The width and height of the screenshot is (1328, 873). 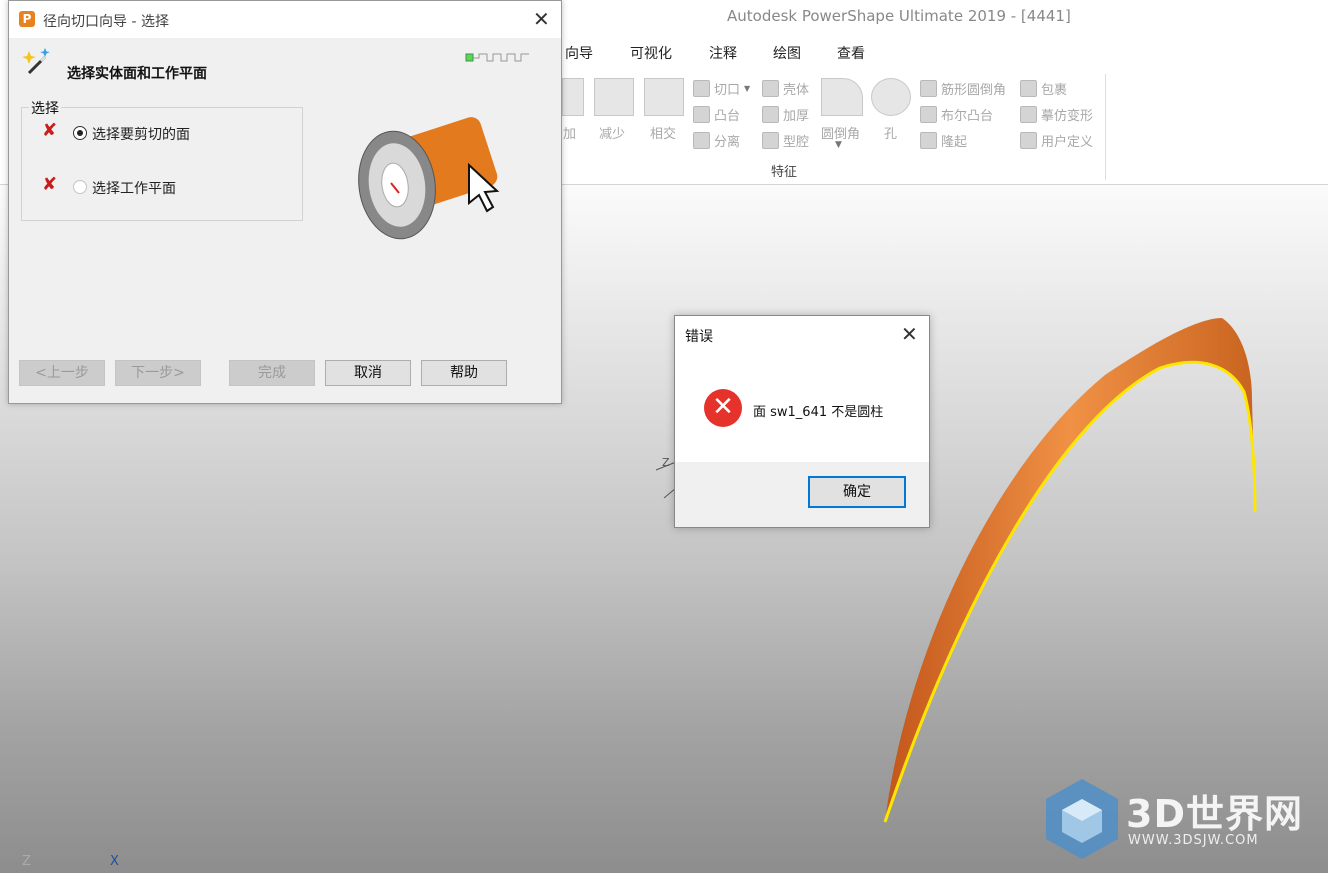 I want to click on watermark-brand: 3D世界网, so click(x=1214, y=814).